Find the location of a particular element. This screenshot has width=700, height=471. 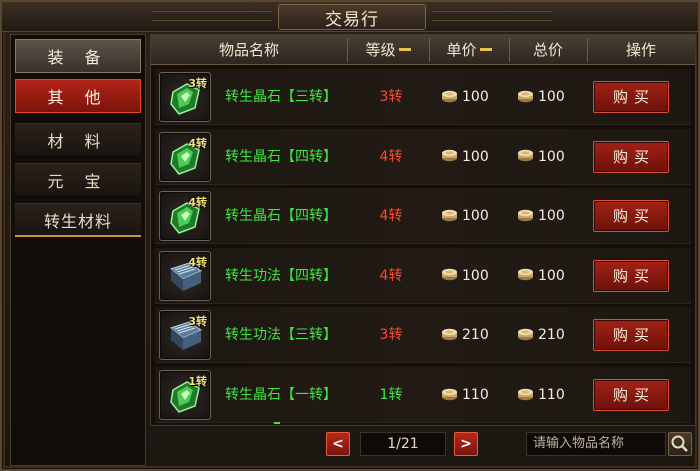

next-page-button: > is located at coordinates (466, 444).